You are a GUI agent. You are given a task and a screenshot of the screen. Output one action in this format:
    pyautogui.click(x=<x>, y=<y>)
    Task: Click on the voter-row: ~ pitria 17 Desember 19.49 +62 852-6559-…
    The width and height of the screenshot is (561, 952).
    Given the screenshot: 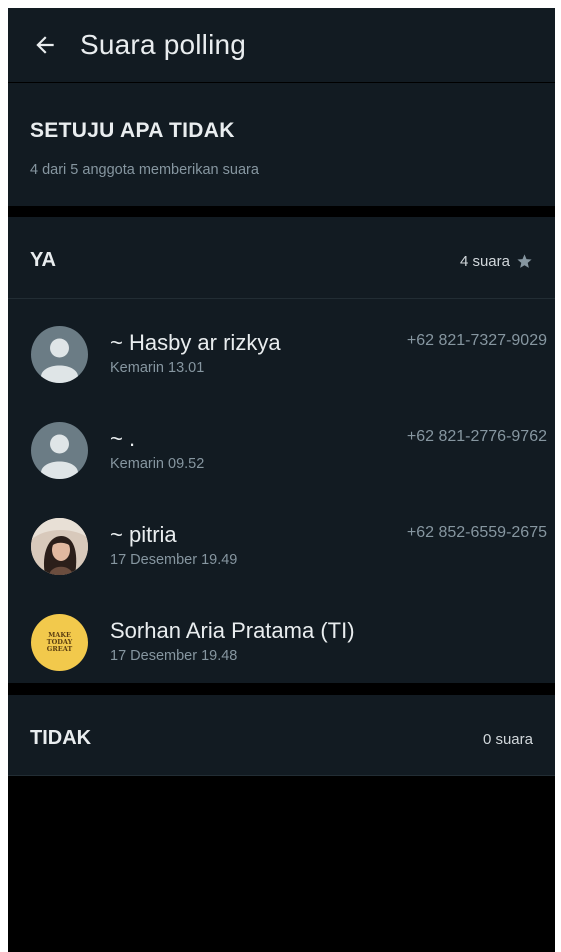 What is the action you would take?
    pyautogui.click(x=281, y=554)
    